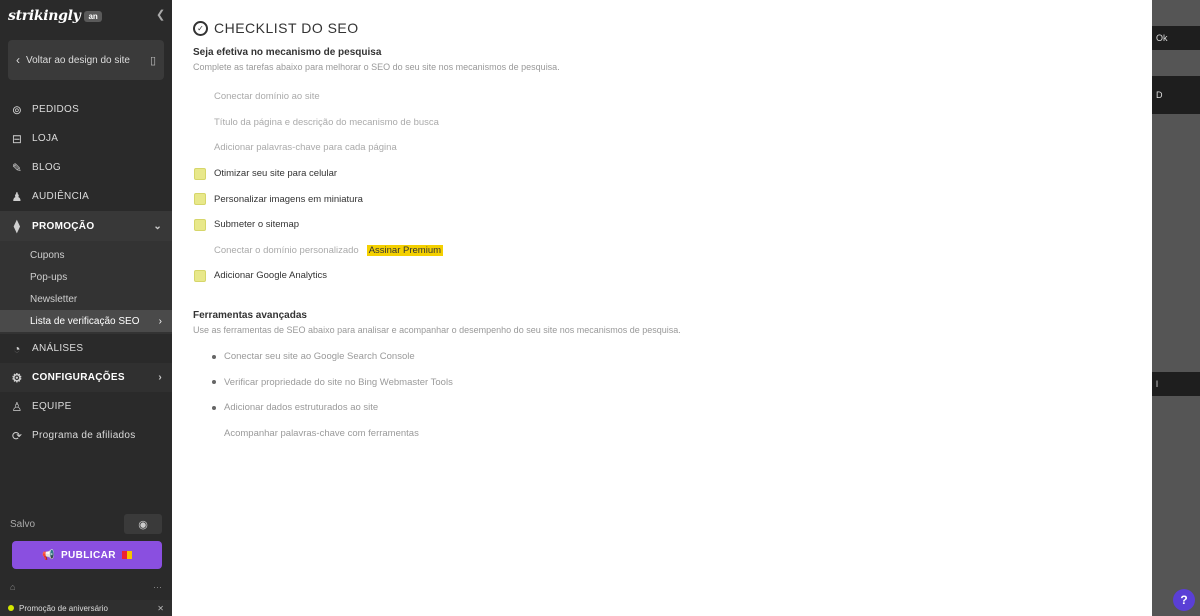  I want to click on status-dot-icon, so click(11, 608).